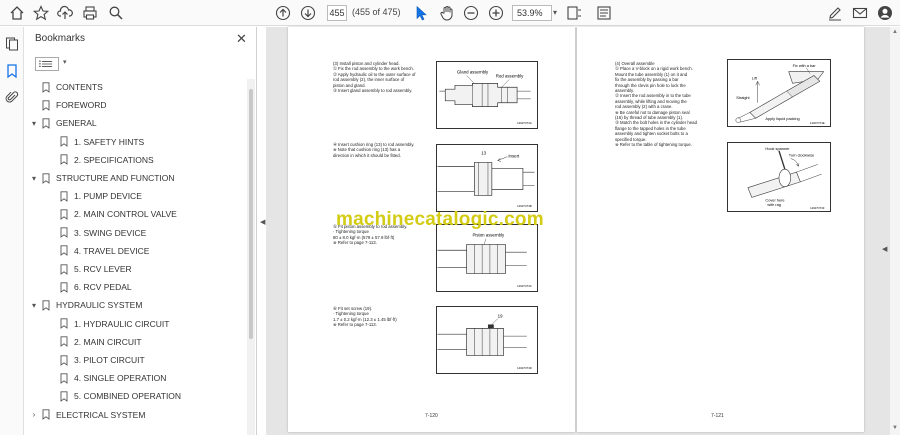 This screenshot has width=900, height=435. What do you see at coordinates (95, 142) in the screenshot?
I see `bookmark-item: 1. SAFETY HINTS` at bounding box center [95, 142].